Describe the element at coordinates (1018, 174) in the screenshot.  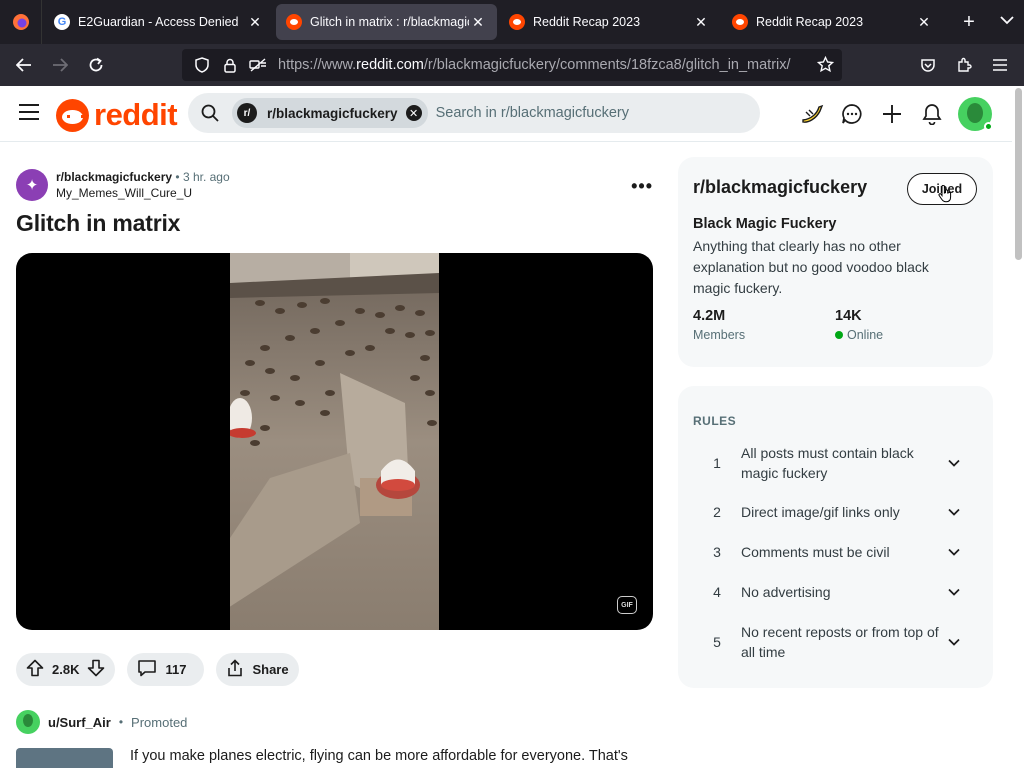
I see `scrollbar-thumb` at that location.